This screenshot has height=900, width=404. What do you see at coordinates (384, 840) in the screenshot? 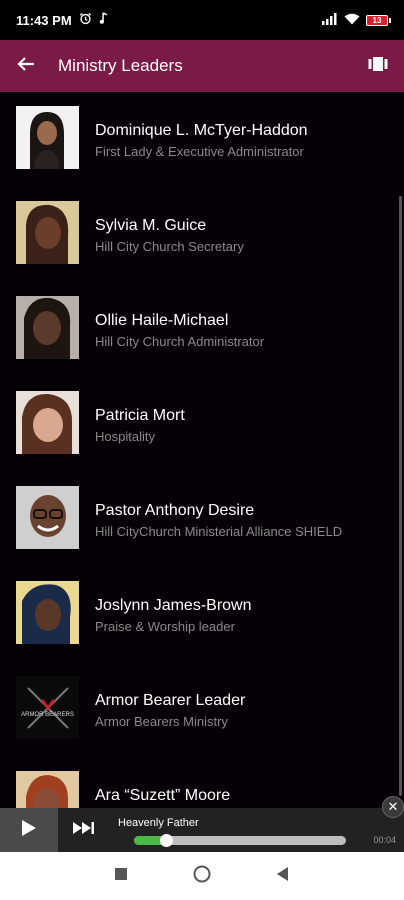
I see `elapsed-time: 00:04` at bounding box center [384, 840].